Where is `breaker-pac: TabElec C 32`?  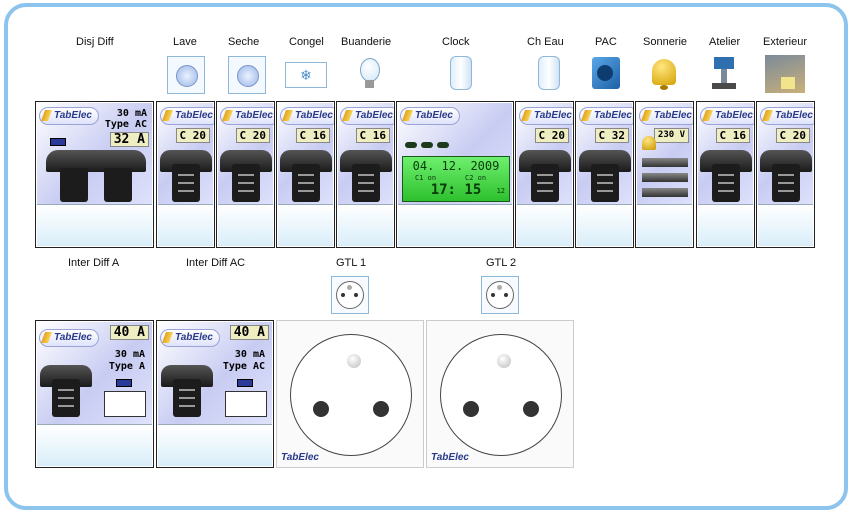
breaker-pac: TabElec C 32 is located at coordinates (604, 174).